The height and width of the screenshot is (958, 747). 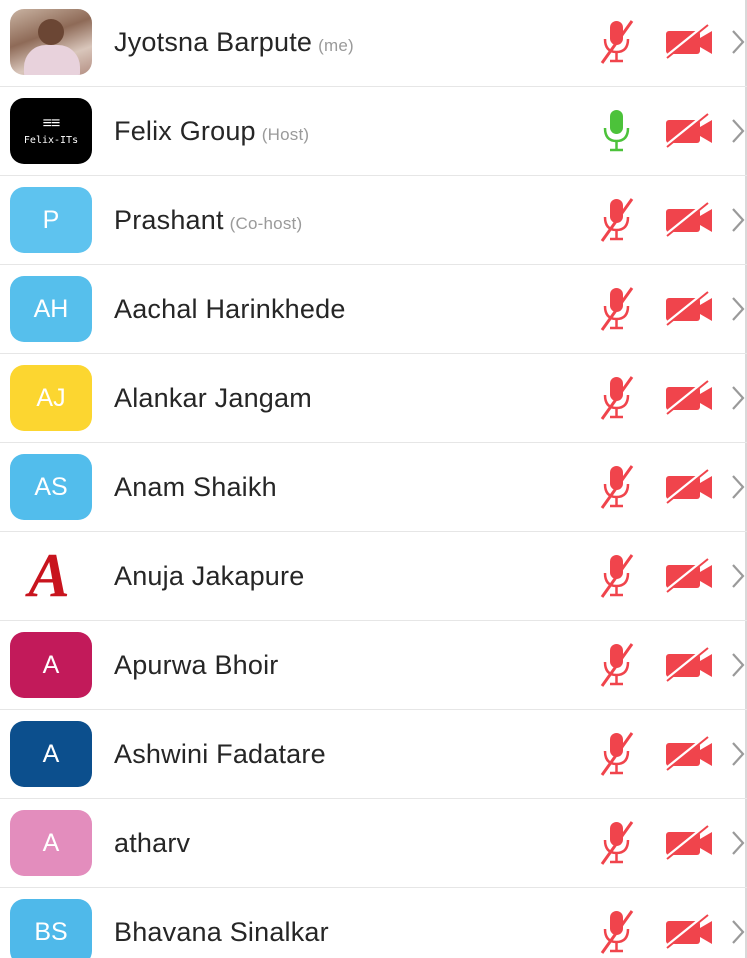 What do you see at coordinates (185, 130) in the screenshot?
I see `participant-name: Felix Group` at bounding box center [185, 130].